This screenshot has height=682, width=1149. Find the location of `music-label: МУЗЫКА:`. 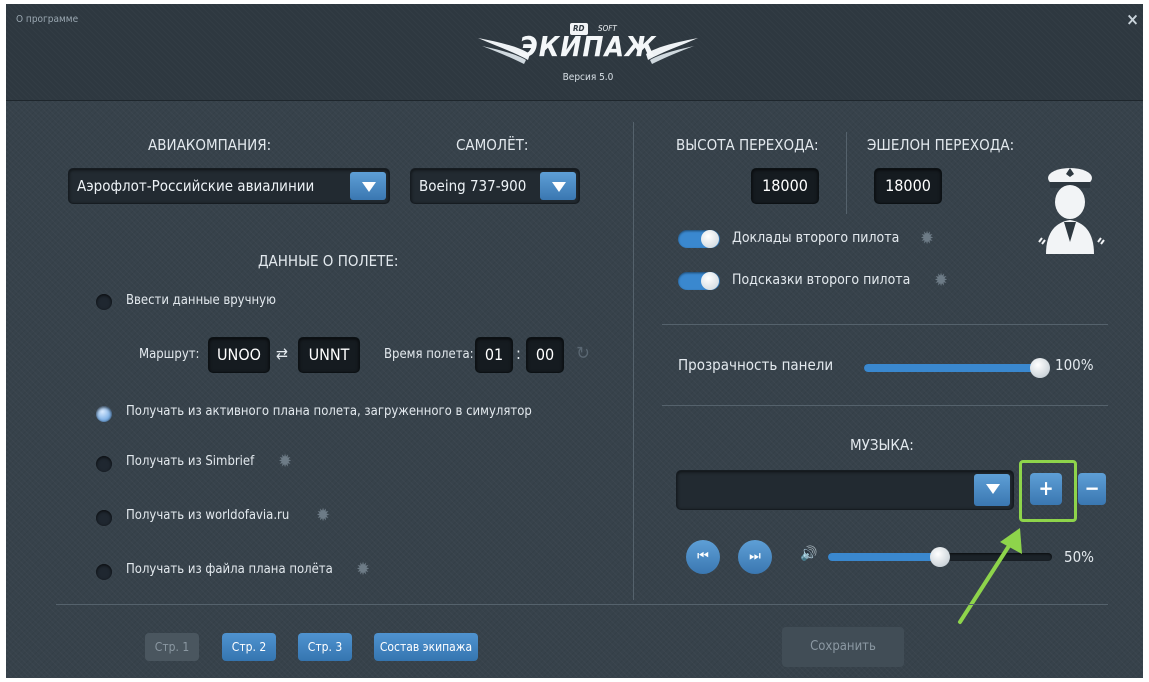

music-label: МУЗЫКА: is located at coordinates (882, 445).